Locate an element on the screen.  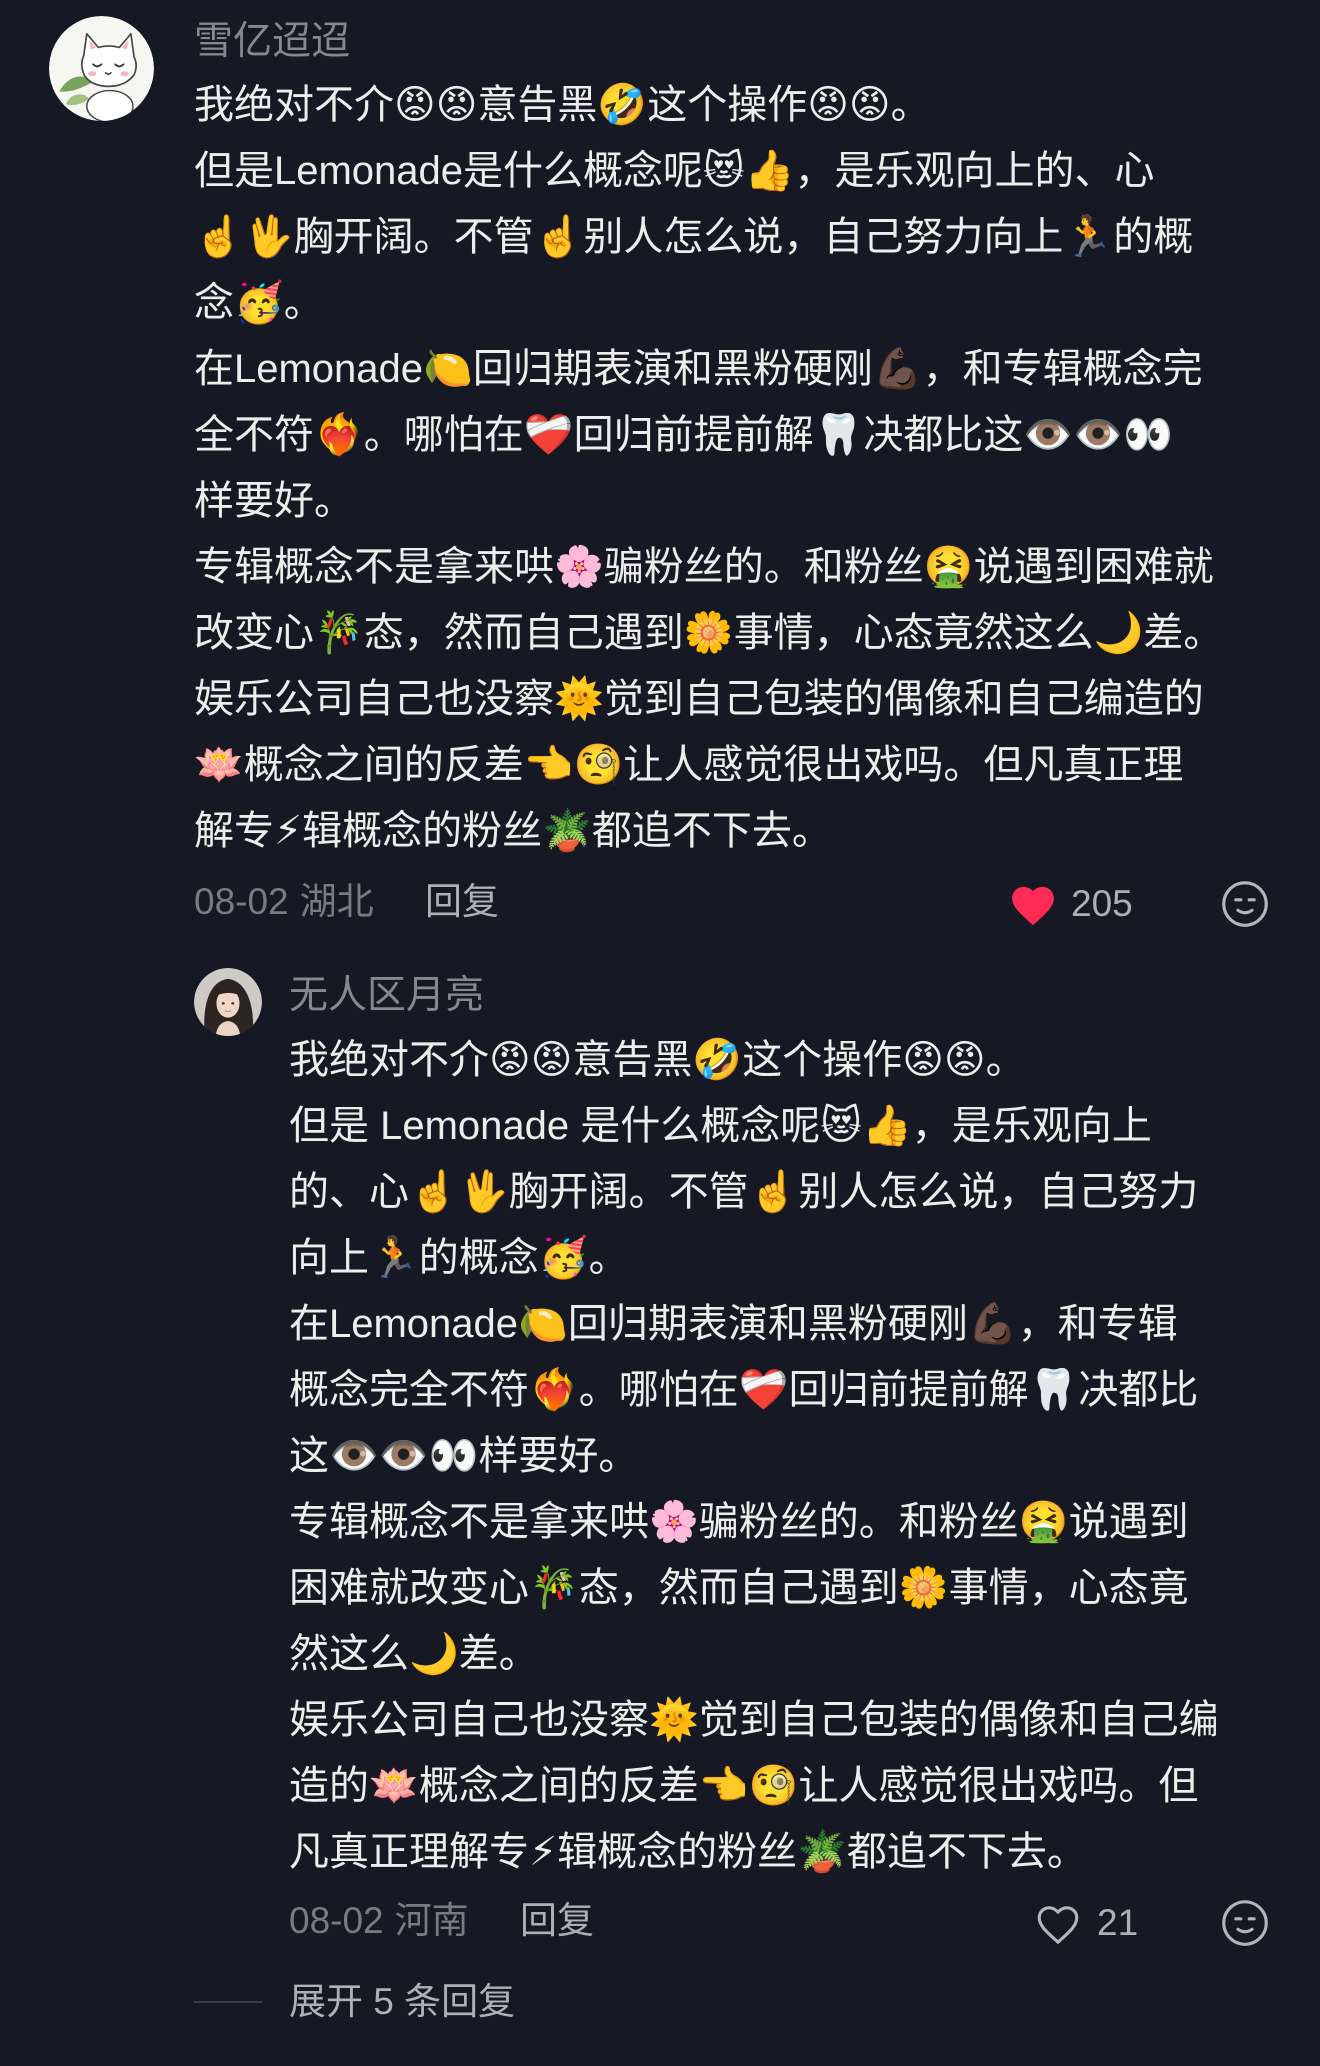
reply-text-line: 但是 Lemonade 是什么概念呢😻👍，是乐观向上 is located at coordinates (720, 1126).